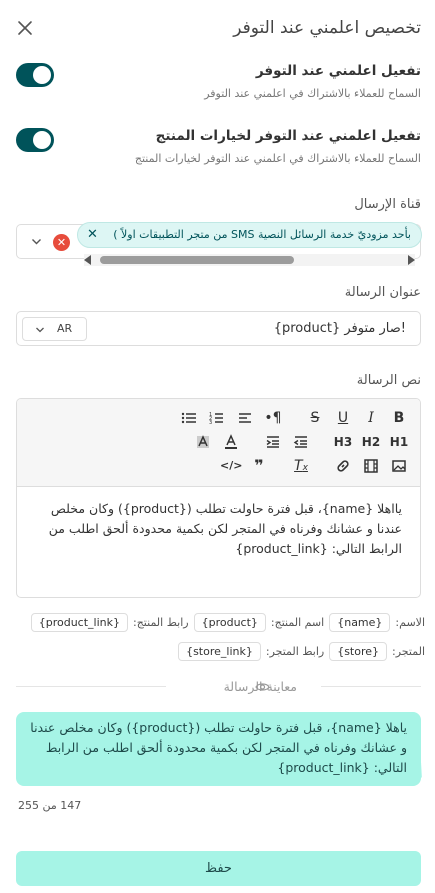 The width and height of the screenshot is (435, 893). I want to click on svg-text: 3, so click(210, 423).